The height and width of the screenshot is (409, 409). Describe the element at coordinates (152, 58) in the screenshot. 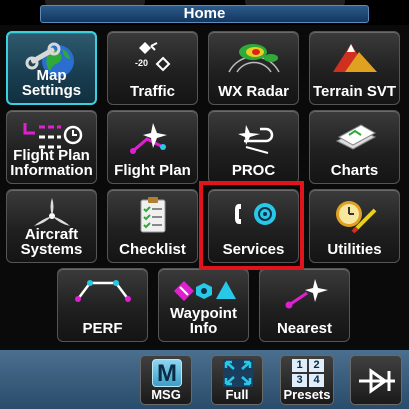

I see `traffic-icon: -20` at that location.